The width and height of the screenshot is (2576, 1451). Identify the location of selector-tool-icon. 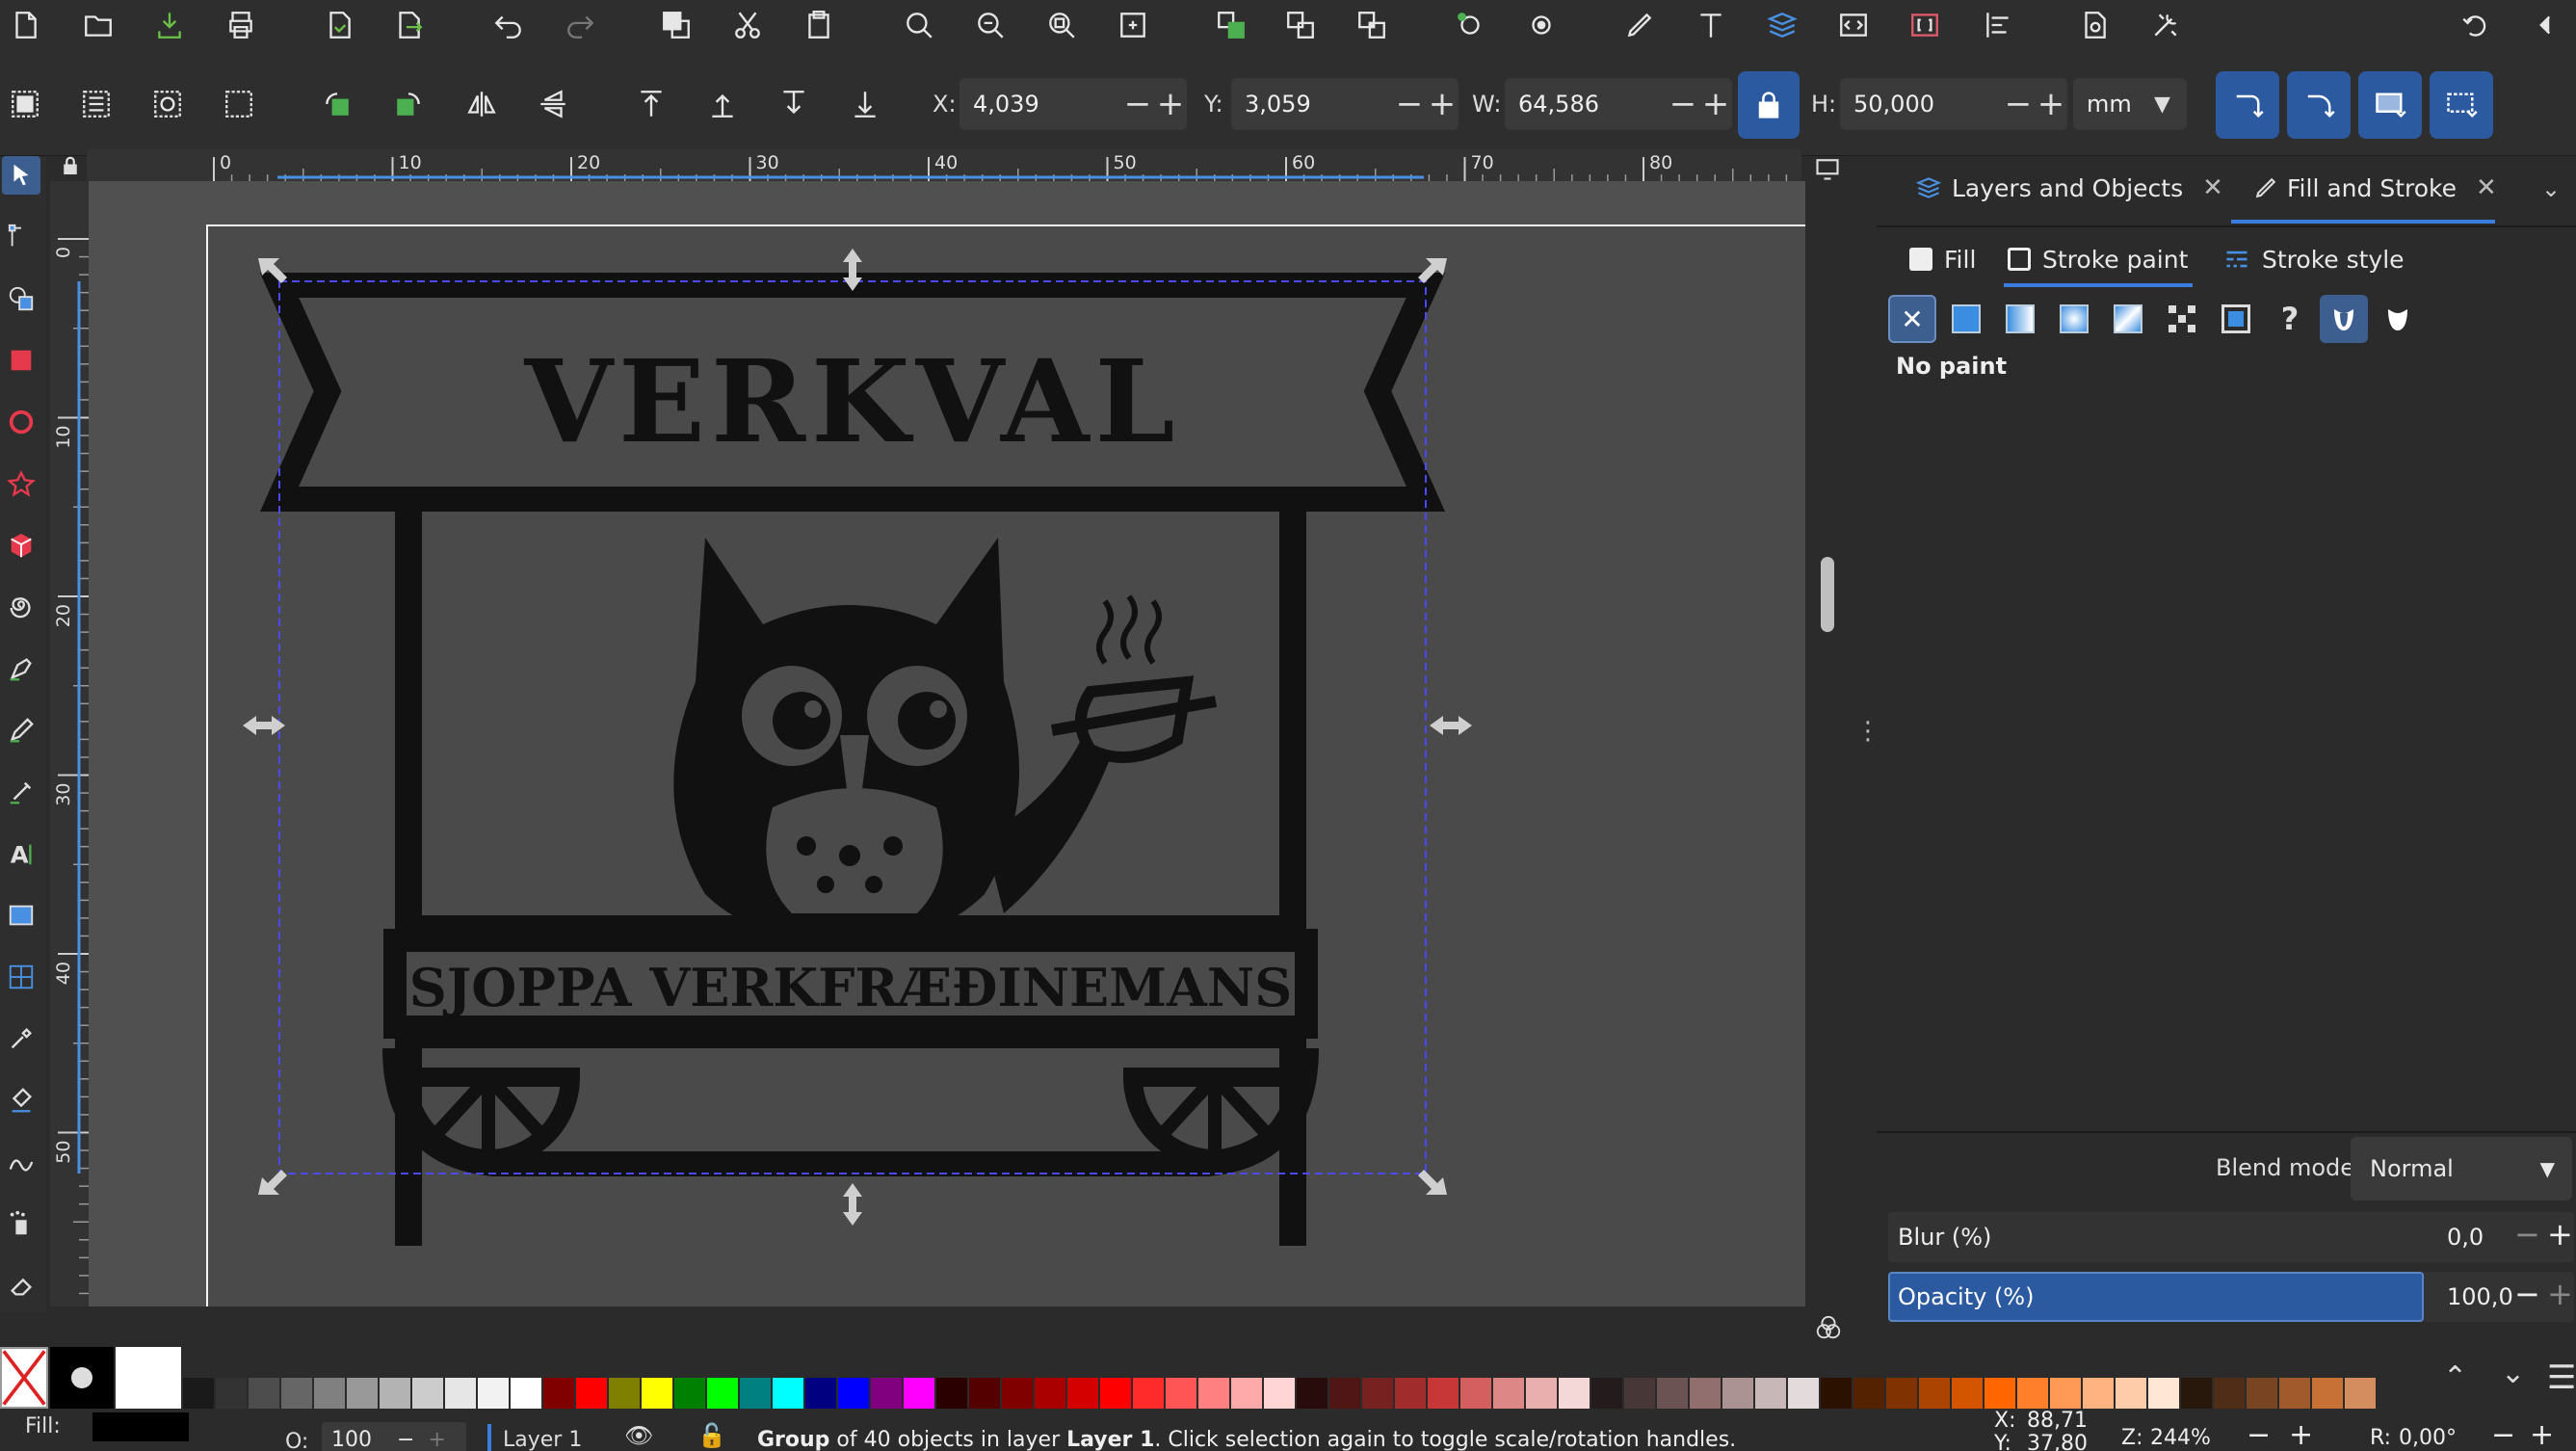
(21, 176).